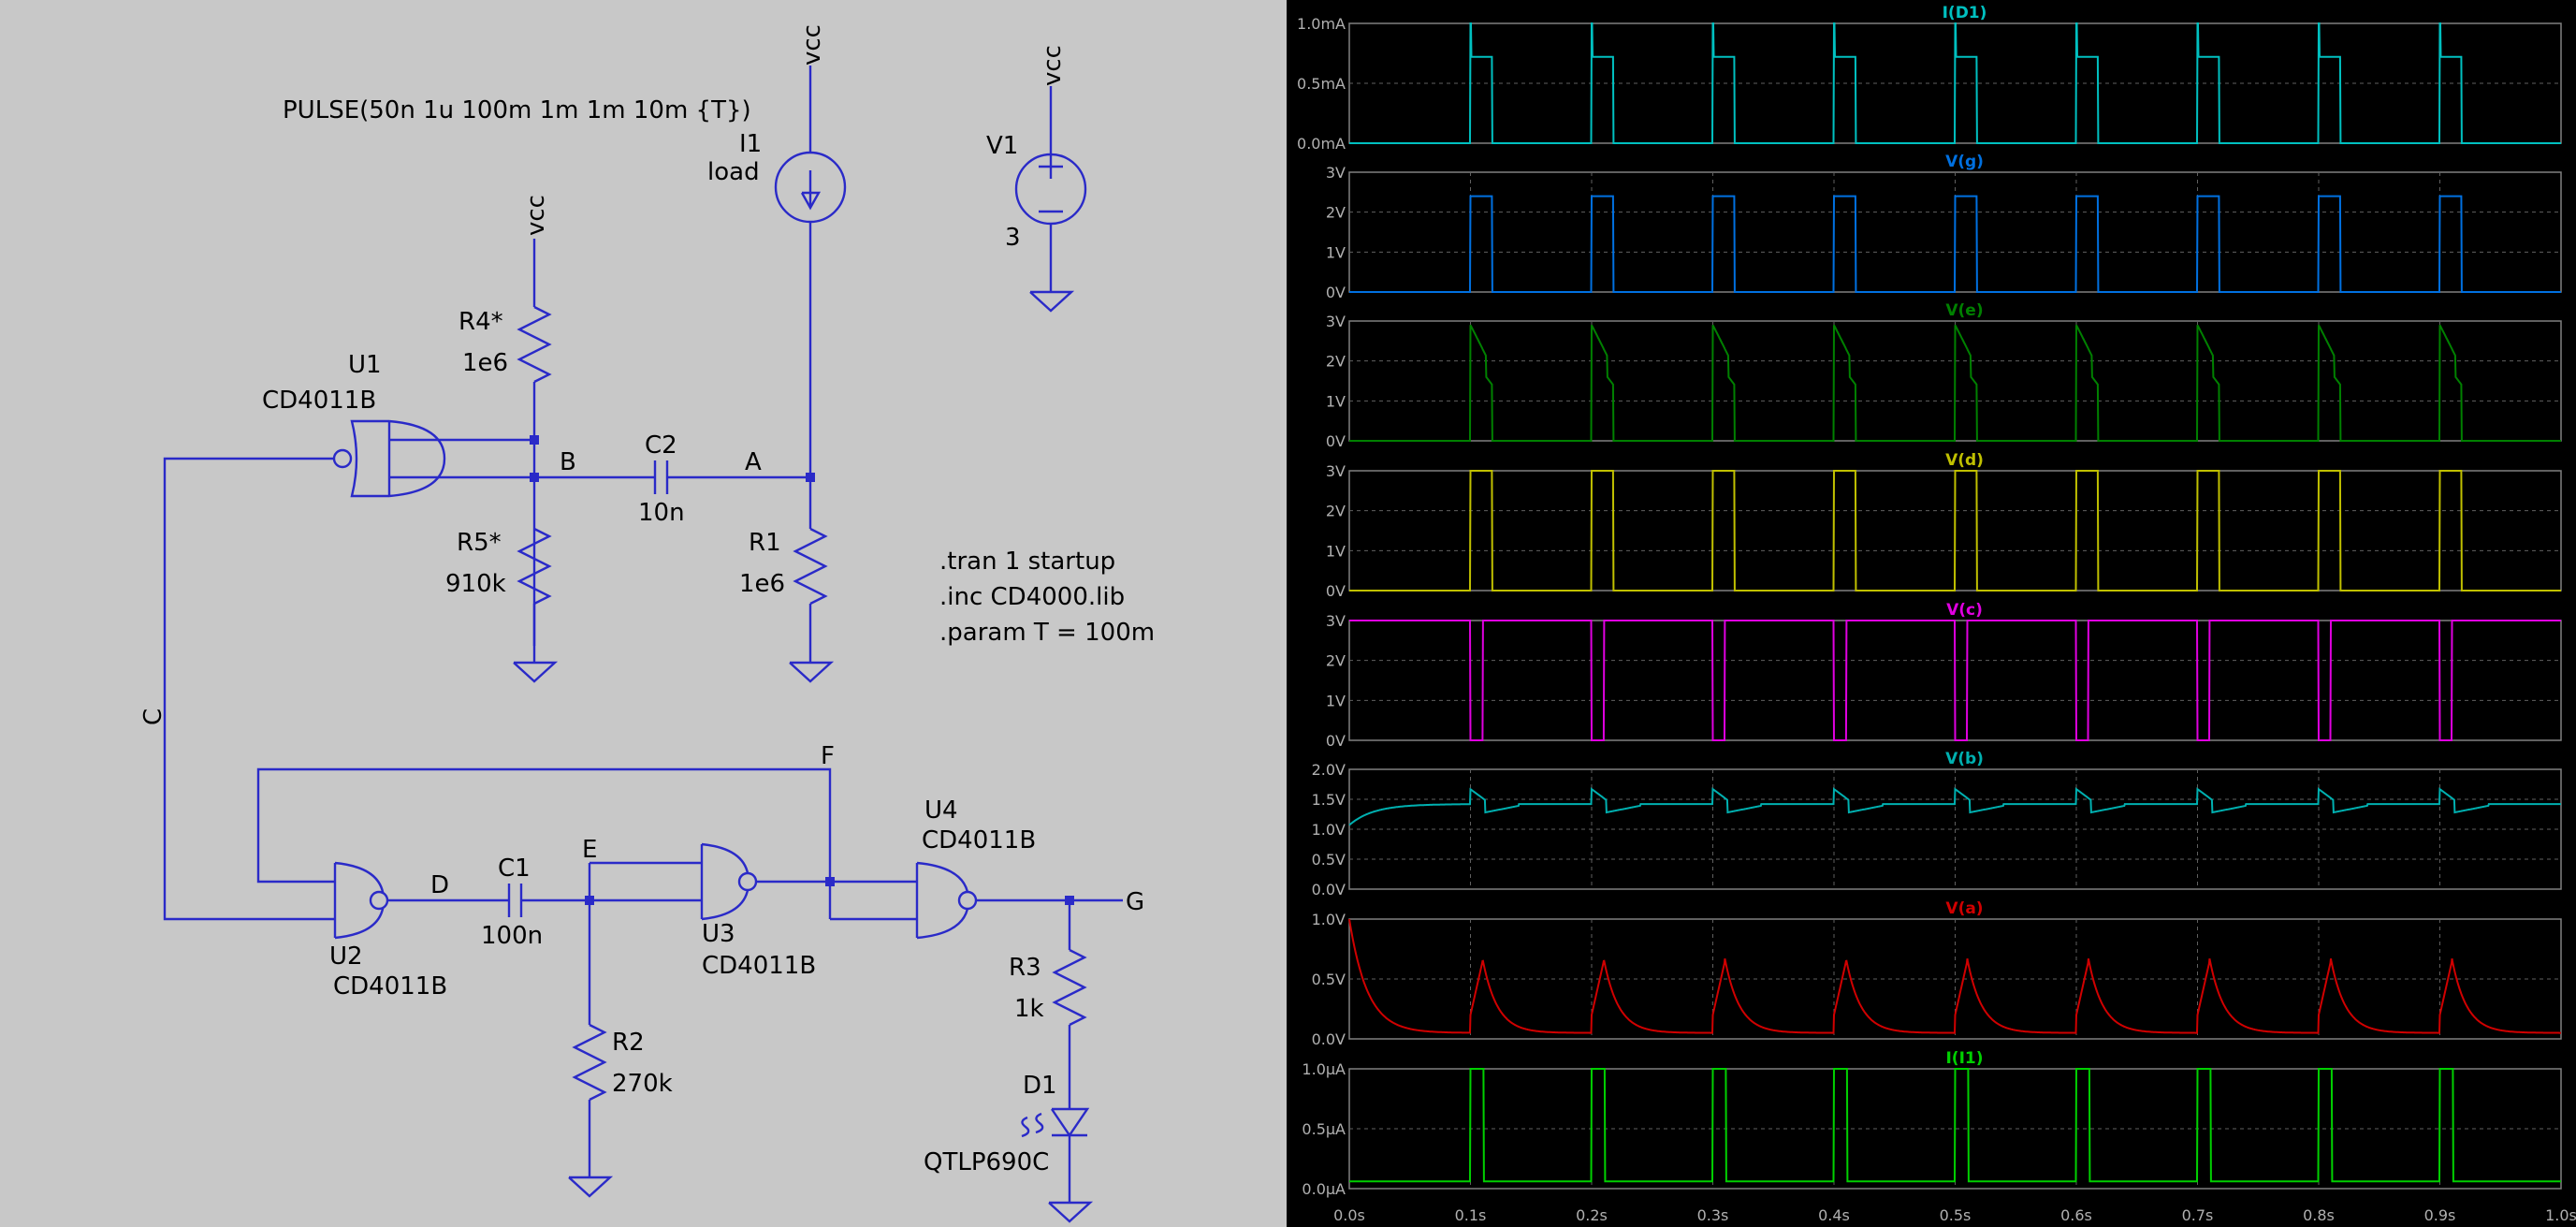 This screenshot has width=2576, height=1227. What do you see at coordinates (1329, 800) in the screenshot?
I see `y-tick-label: 1.5V` at bounding box center [1329, 800].